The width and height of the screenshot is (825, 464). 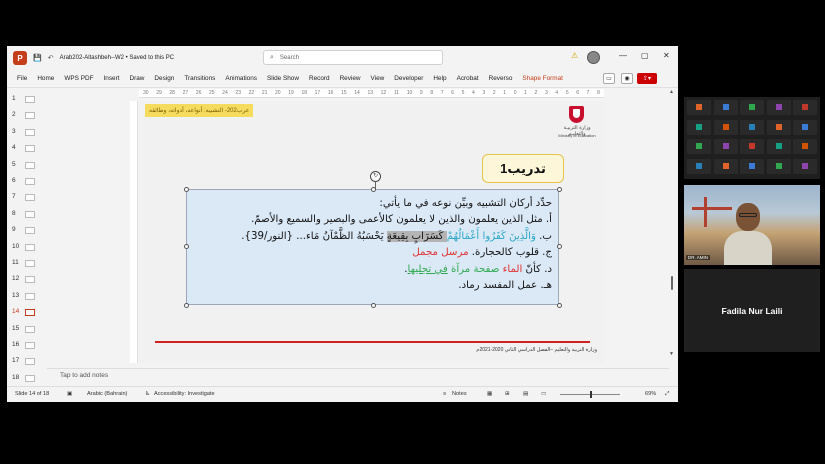 What do you see at coordinates (672, 231) in the screenshot?
I see `vertical-scrollbar: ▲ ▼` at bounding box center [672, 231].